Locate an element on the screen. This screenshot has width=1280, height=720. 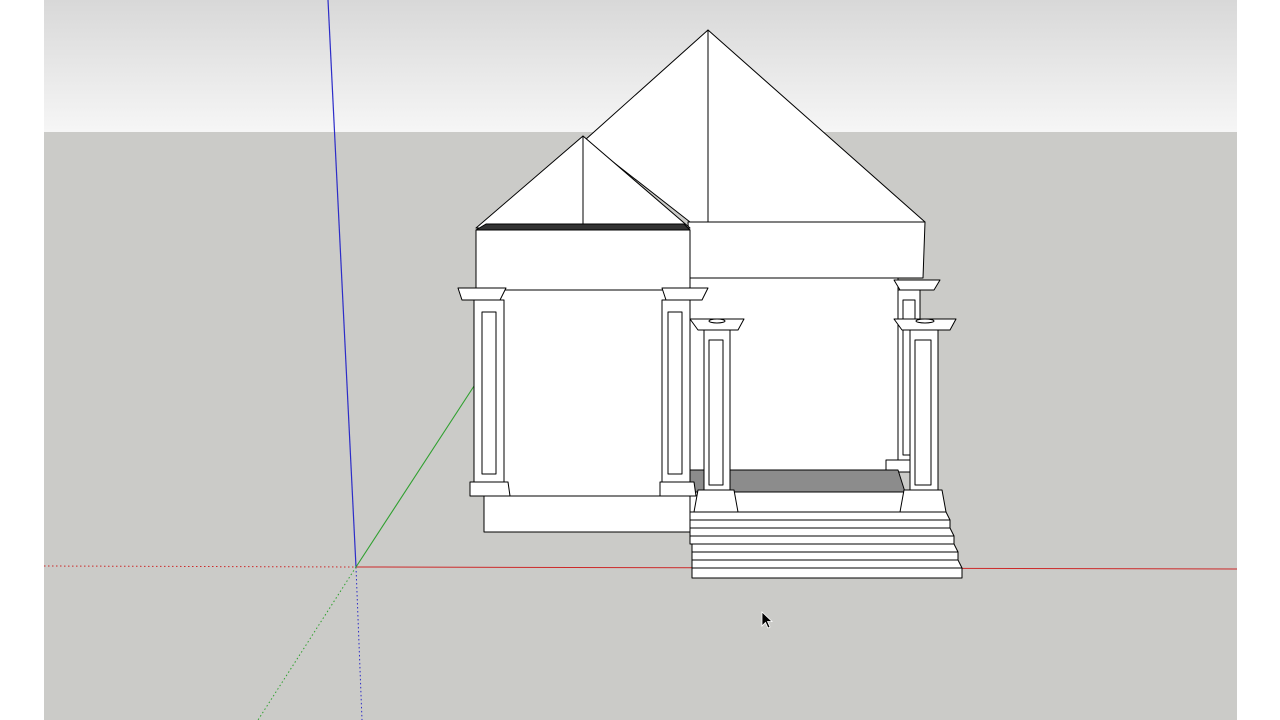
left-inner-pilaster is located at coordinates (676, 391).